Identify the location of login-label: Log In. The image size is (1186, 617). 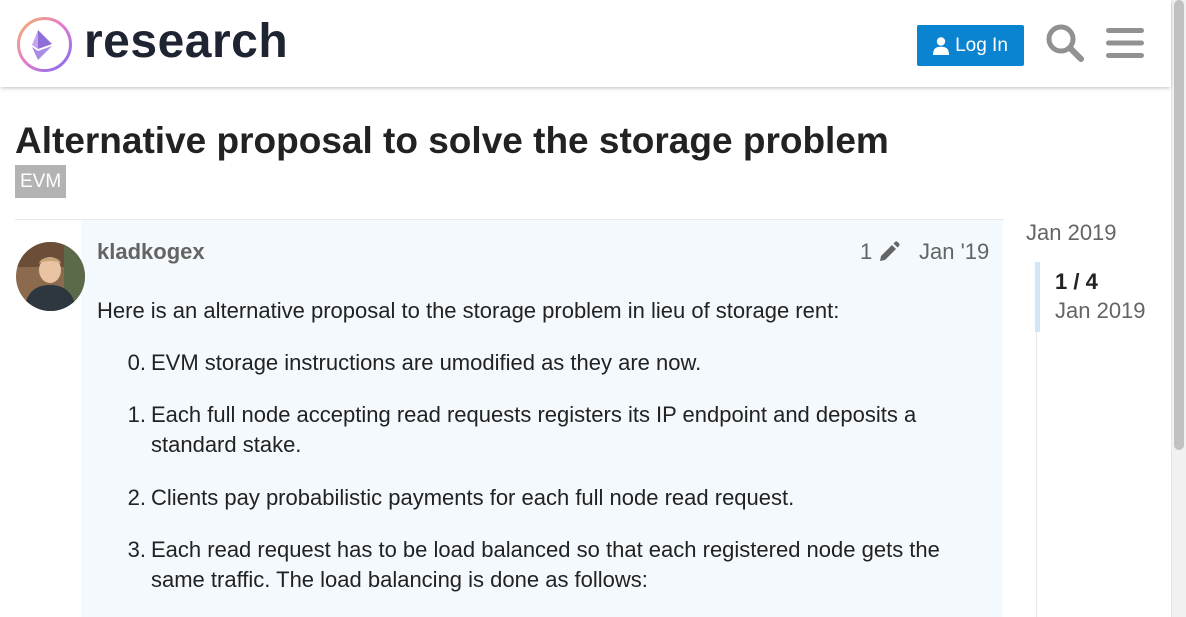
(981, 45).